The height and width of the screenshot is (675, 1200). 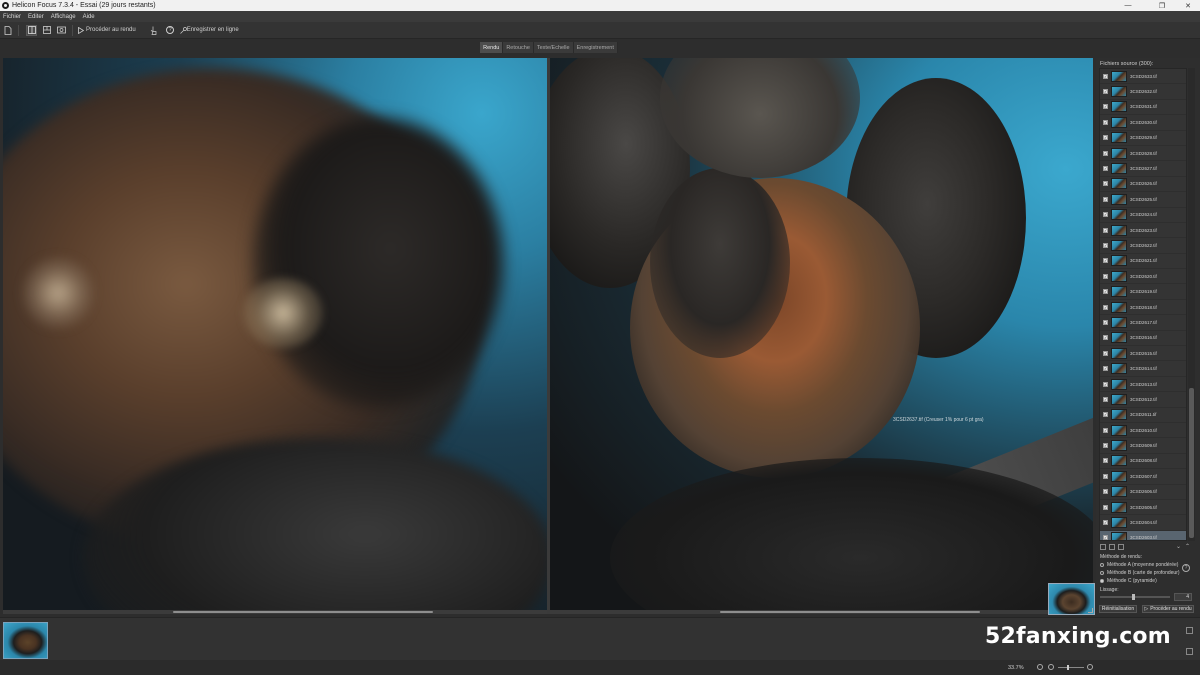 What do you see at coordinates (1143, 508) in the screenshot?
I see `list-item: ✓ 3CSD2605.tif` at bounding box center [1143, 508].